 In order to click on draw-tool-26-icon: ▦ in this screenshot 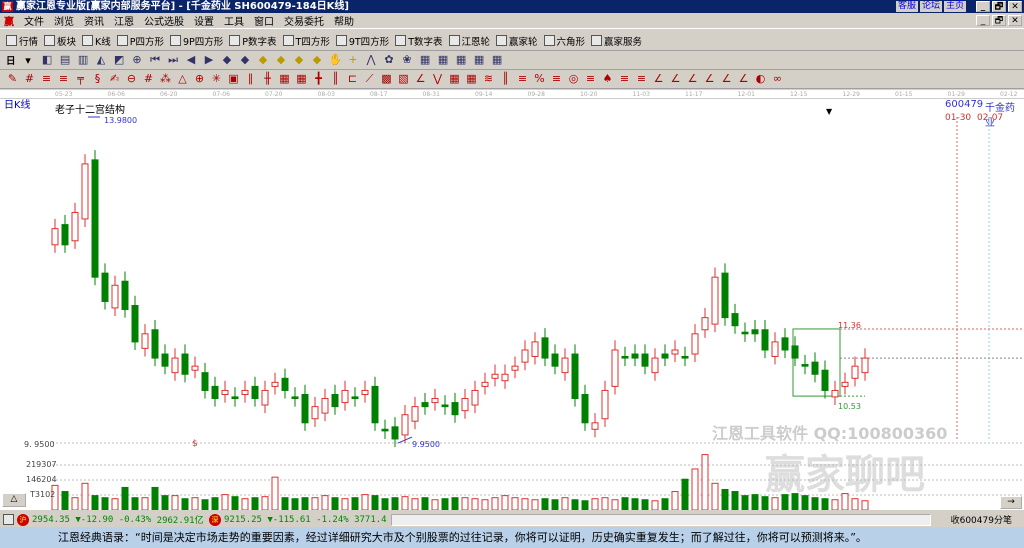, I will do `click(454, 79)`.